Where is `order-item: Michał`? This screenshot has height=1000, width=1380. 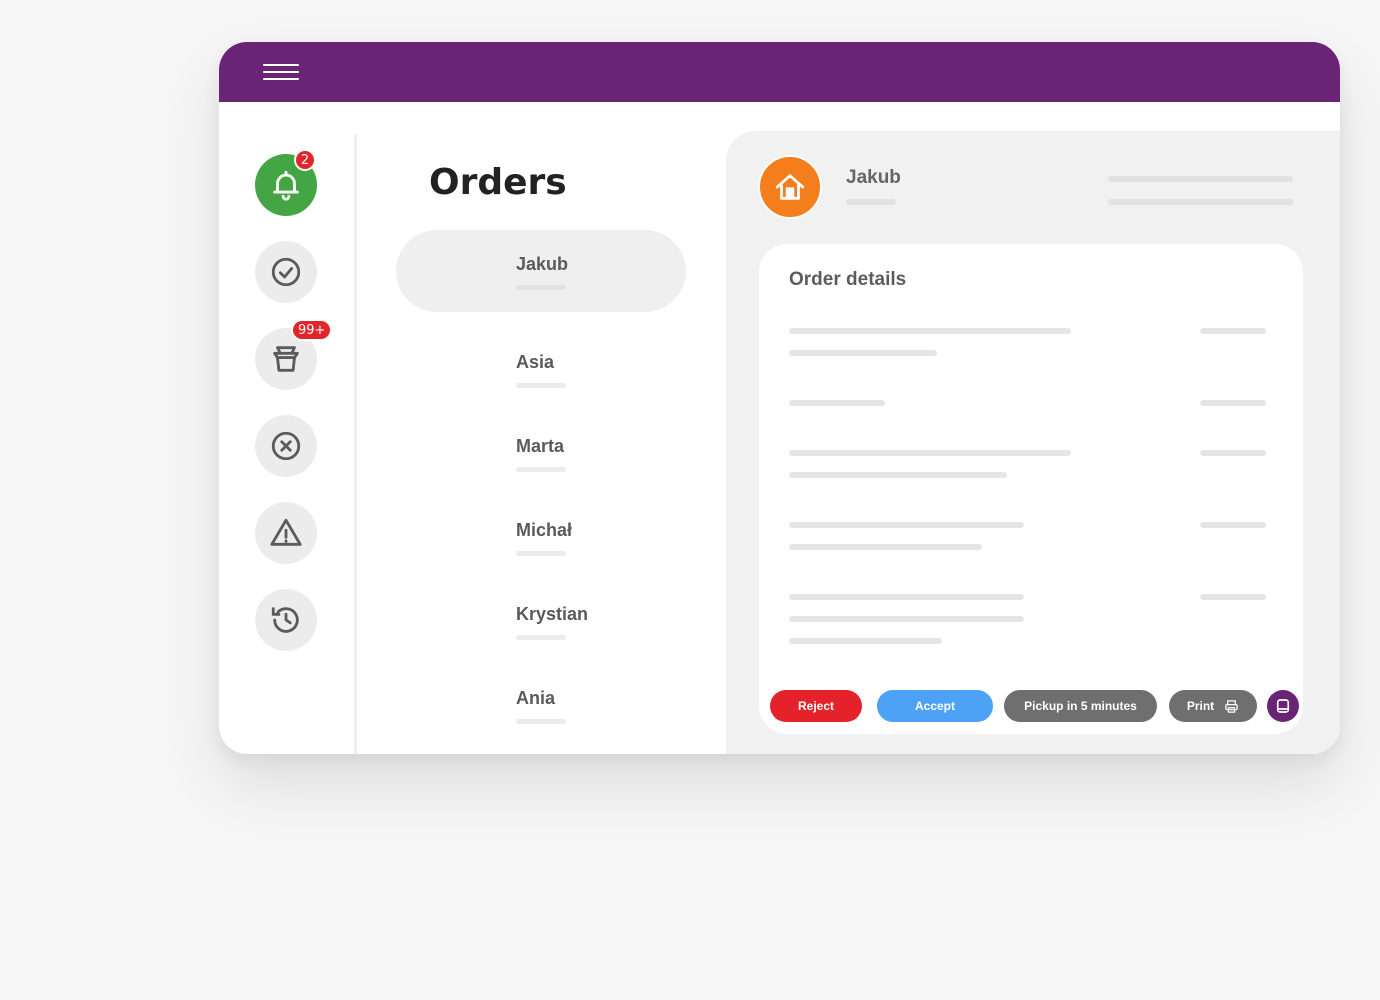 order-item: Michał is located at coordinates (541, 537).